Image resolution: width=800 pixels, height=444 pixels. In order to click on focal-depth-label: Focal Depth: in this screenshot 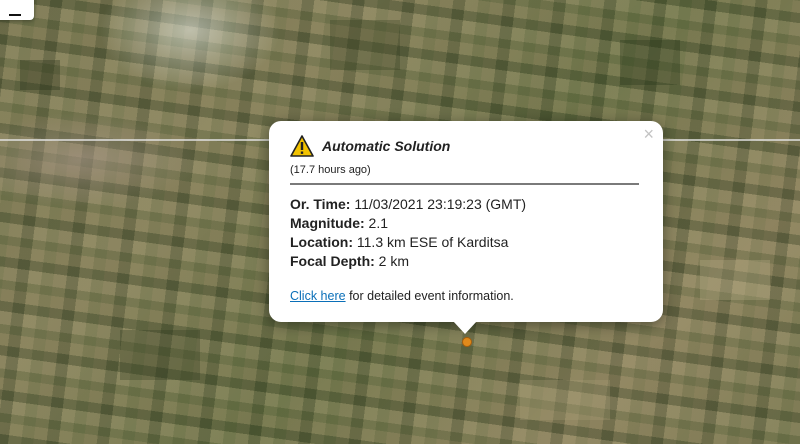, I will do `click(332, 261)`.